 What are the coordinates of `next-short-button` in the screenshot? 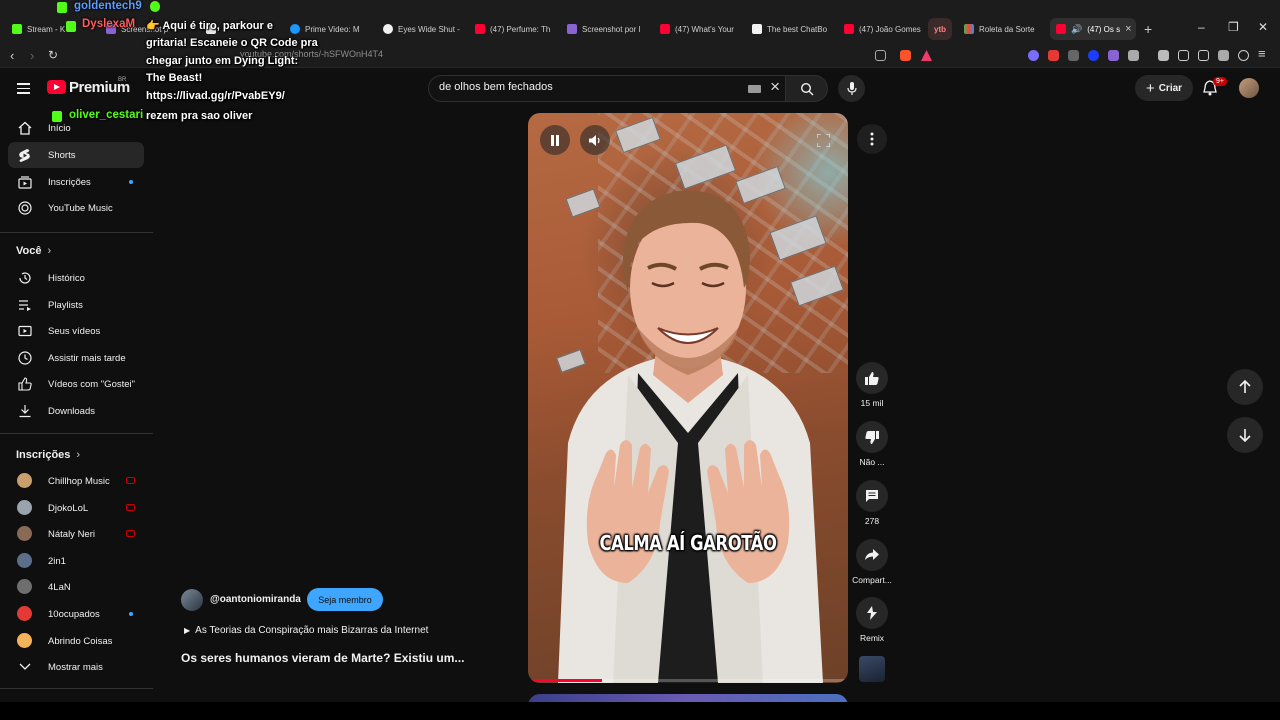 It's located at (1245, 435).